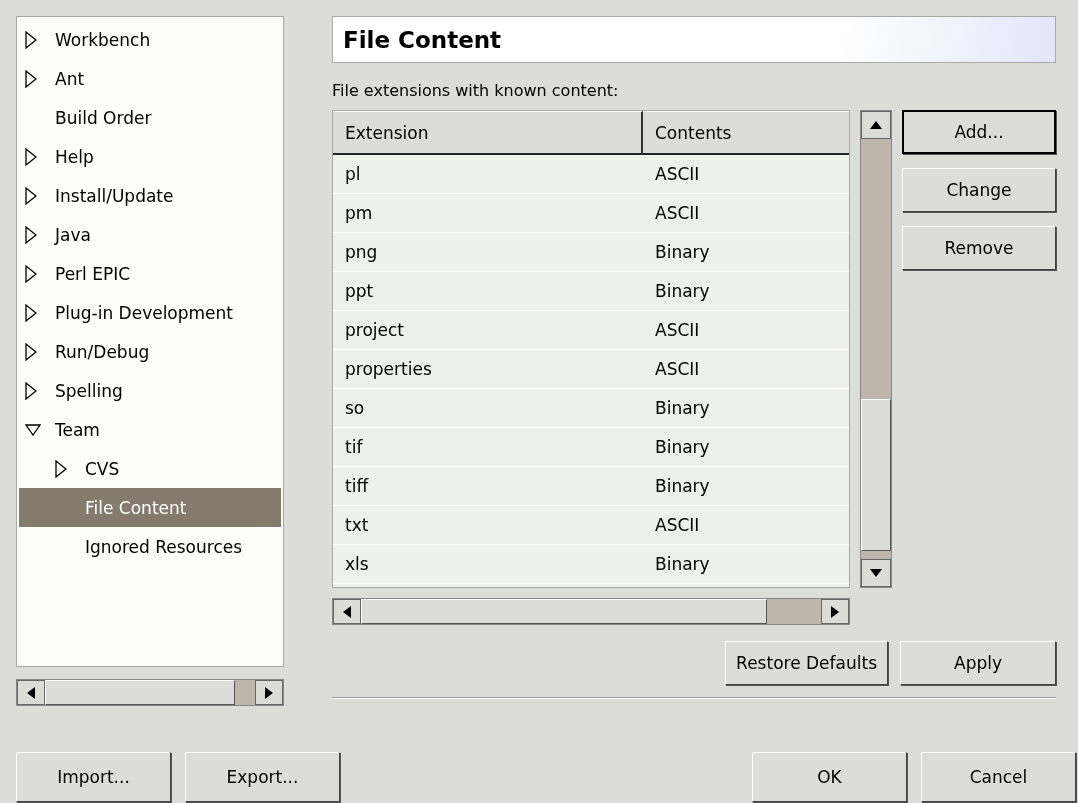 The image size is (1078, 803). What do you see at coordinates (355, 408) in the screenshot?
I see `table-cell-text: so` at bounding box center [355, 408].